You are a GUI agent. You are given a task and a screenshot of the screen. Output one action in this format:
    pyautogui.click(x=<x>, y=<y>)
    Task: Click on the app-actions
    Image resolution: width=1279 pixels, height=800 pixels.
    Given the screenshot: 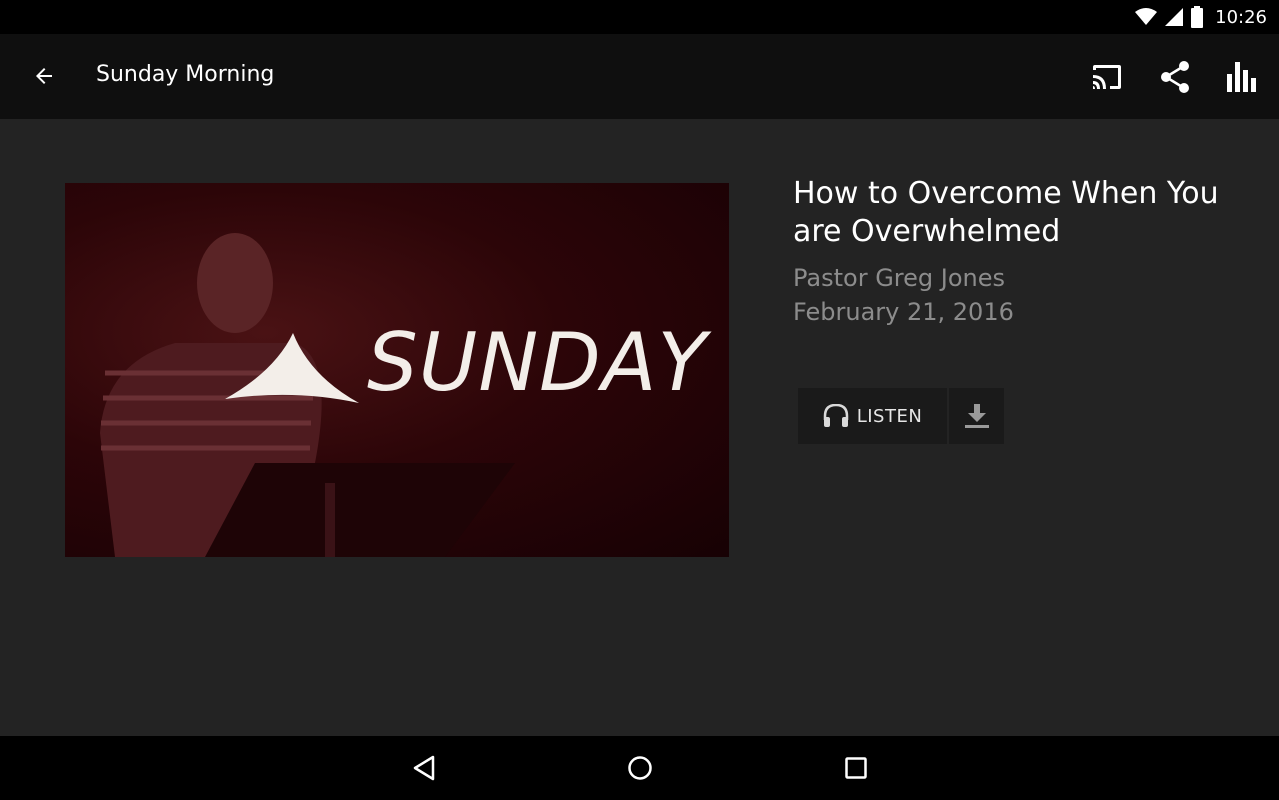 What is the action you would take?
    pyautogui.click(x=1177, y=76)
    